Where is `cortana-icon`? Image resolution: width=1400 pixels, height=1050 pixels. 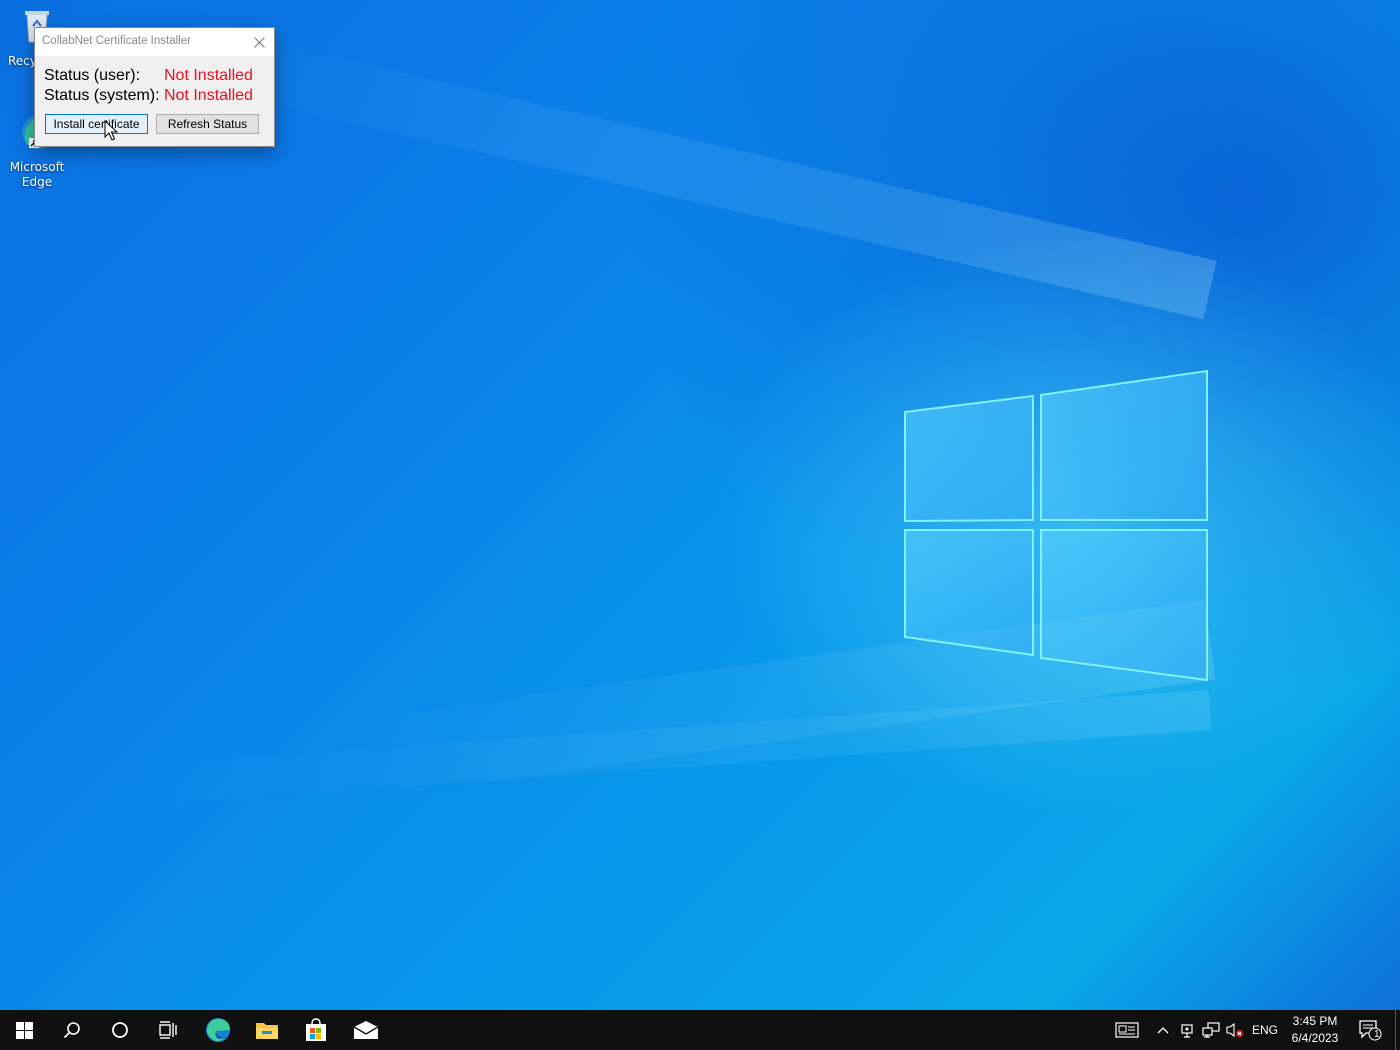
cortana-icon is located at coordinates (120, 1030).